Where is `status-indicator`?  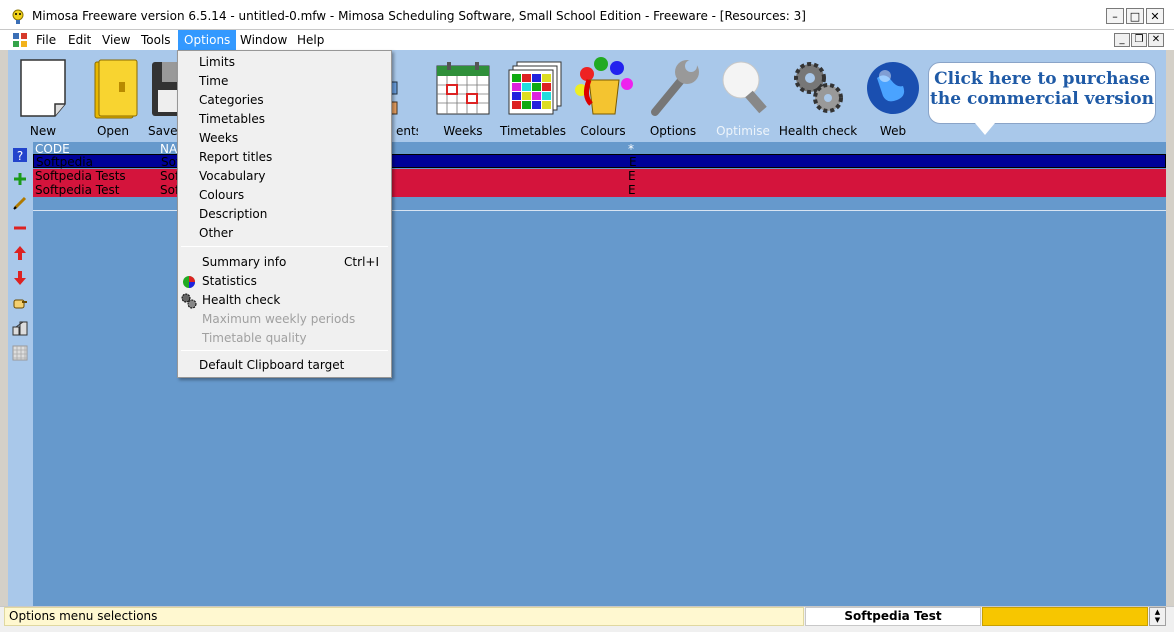 status-indicator is located at coordinates (1065, 616).